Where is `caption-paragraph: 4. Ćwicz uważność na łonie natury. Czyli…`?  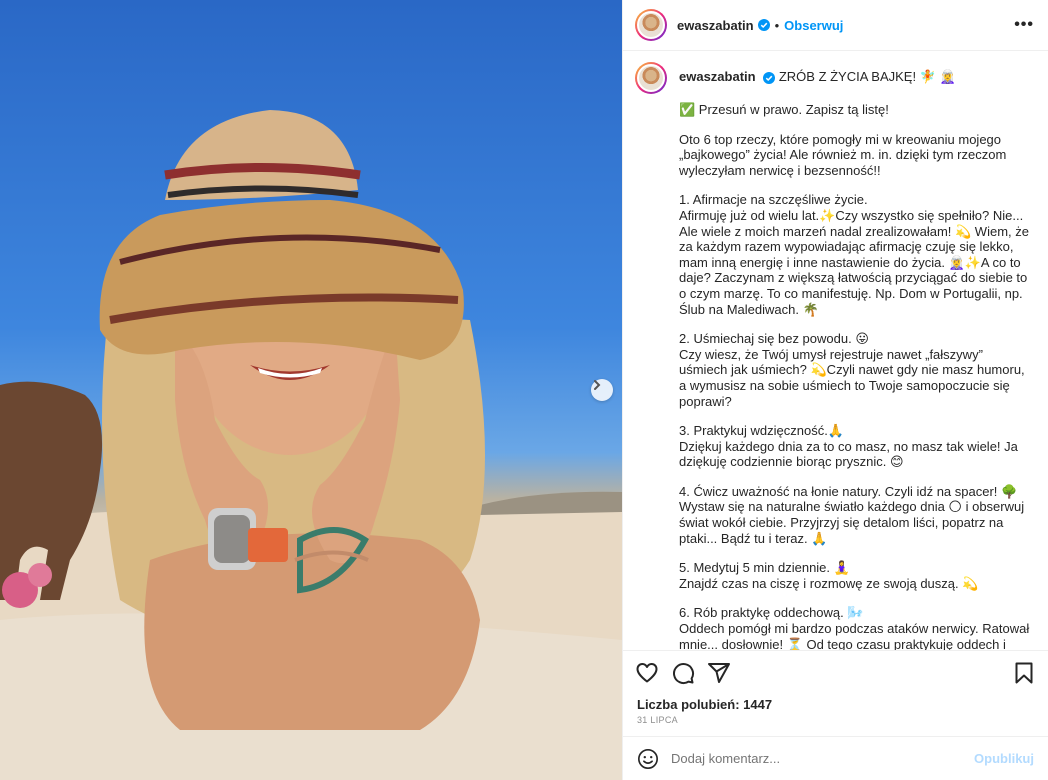 caption-paragraph: 4. Ćwicz uważność na łonie natury. Czyli… is located at coordinates (852, 514).